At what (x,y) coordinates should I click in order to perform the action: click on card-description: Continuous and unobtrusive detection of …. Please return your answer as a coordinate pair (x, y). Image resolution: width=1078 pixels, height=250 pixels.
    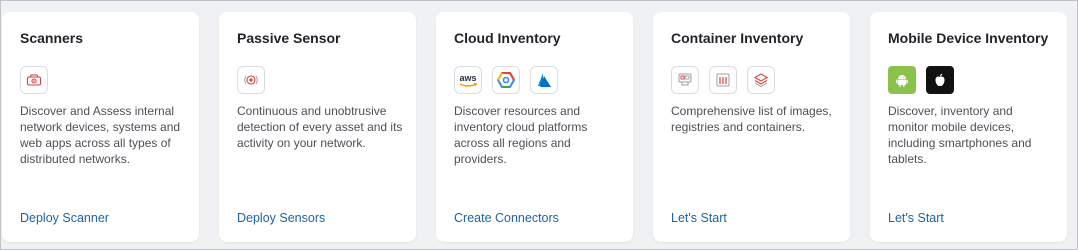
    Looking at the image, I should click on (320, 127).